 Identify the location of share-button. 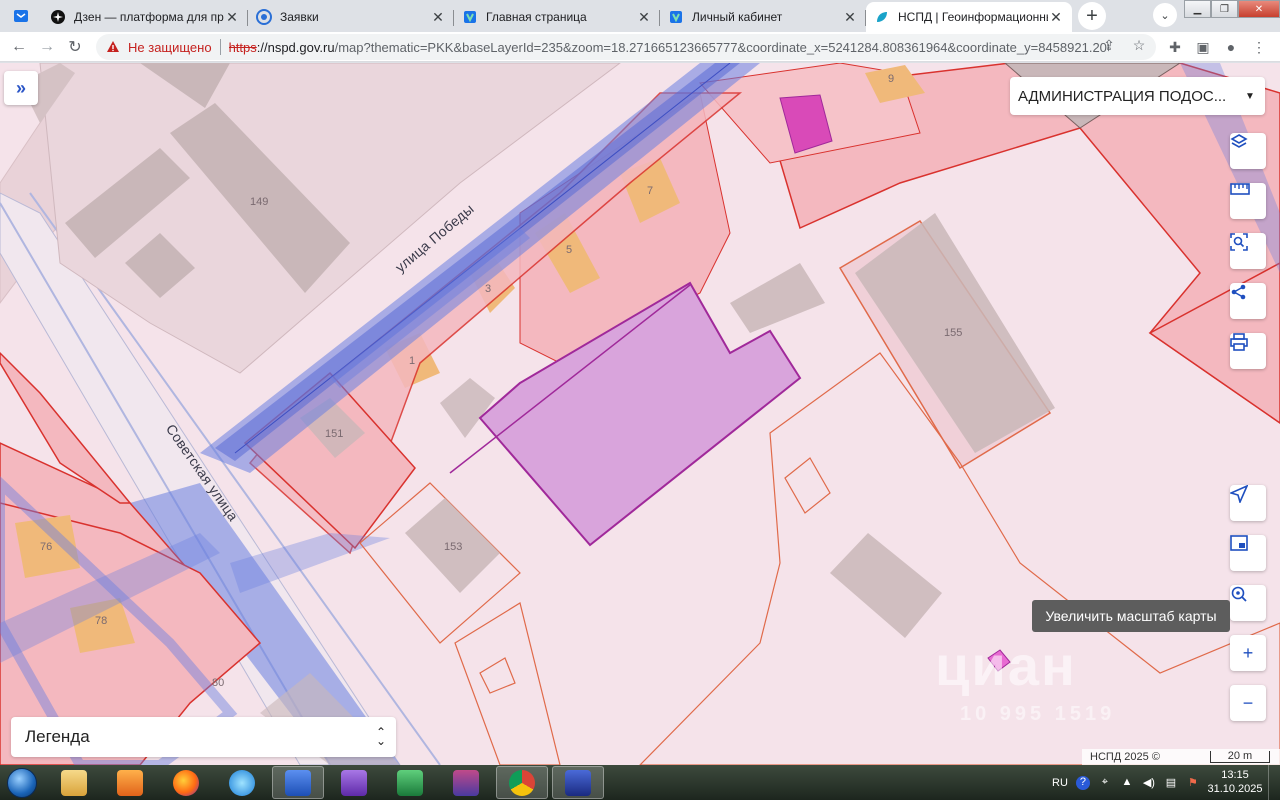
(1248, 301).